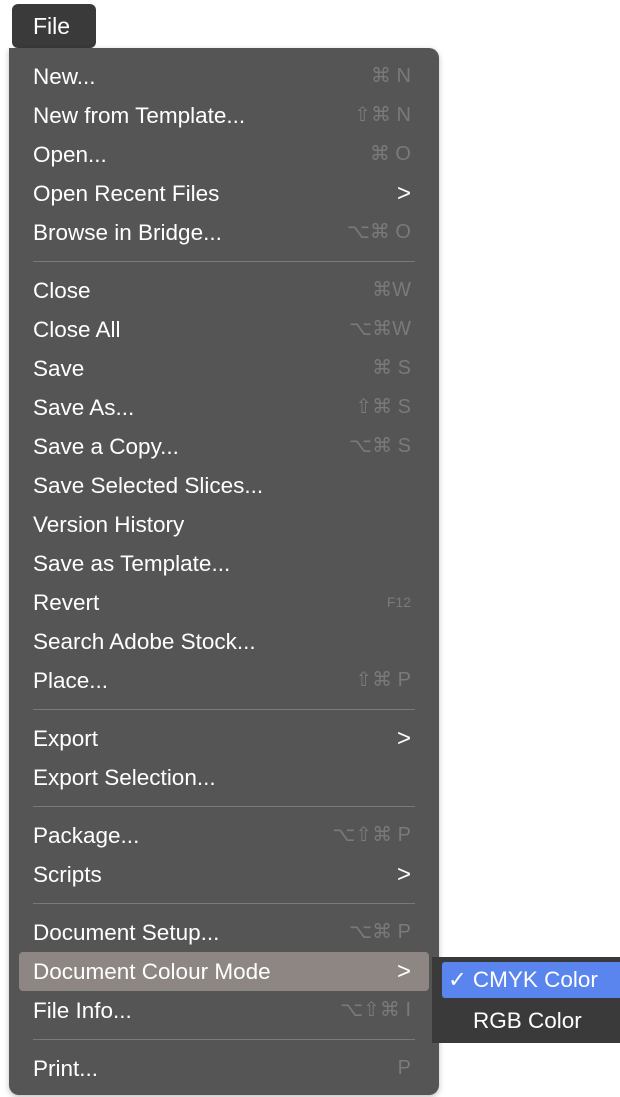  I want to click on checkmark-icon: ✓, so click(457, 979).